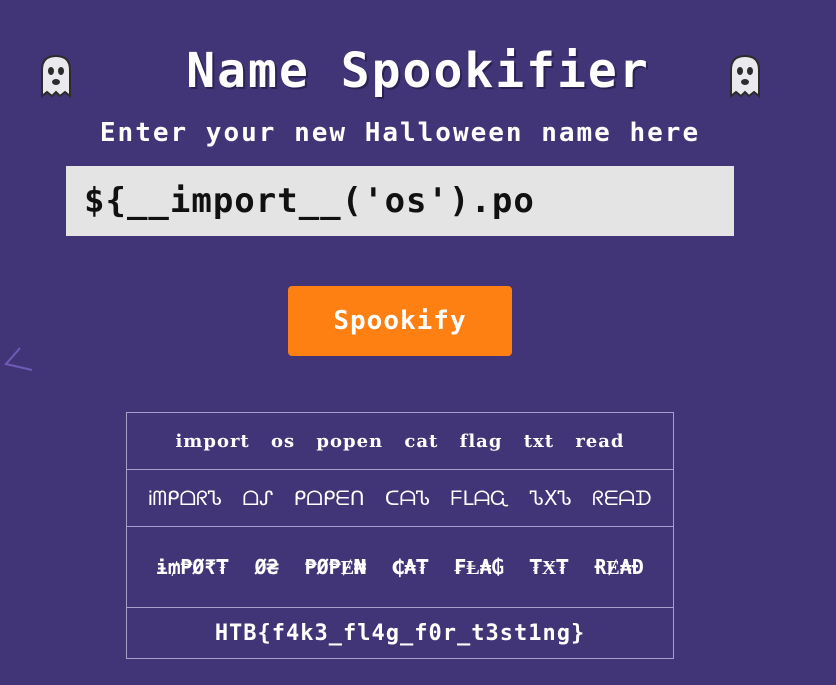  I want to click on result-cell: import os popen cat flag txt read, so click(400, 441).